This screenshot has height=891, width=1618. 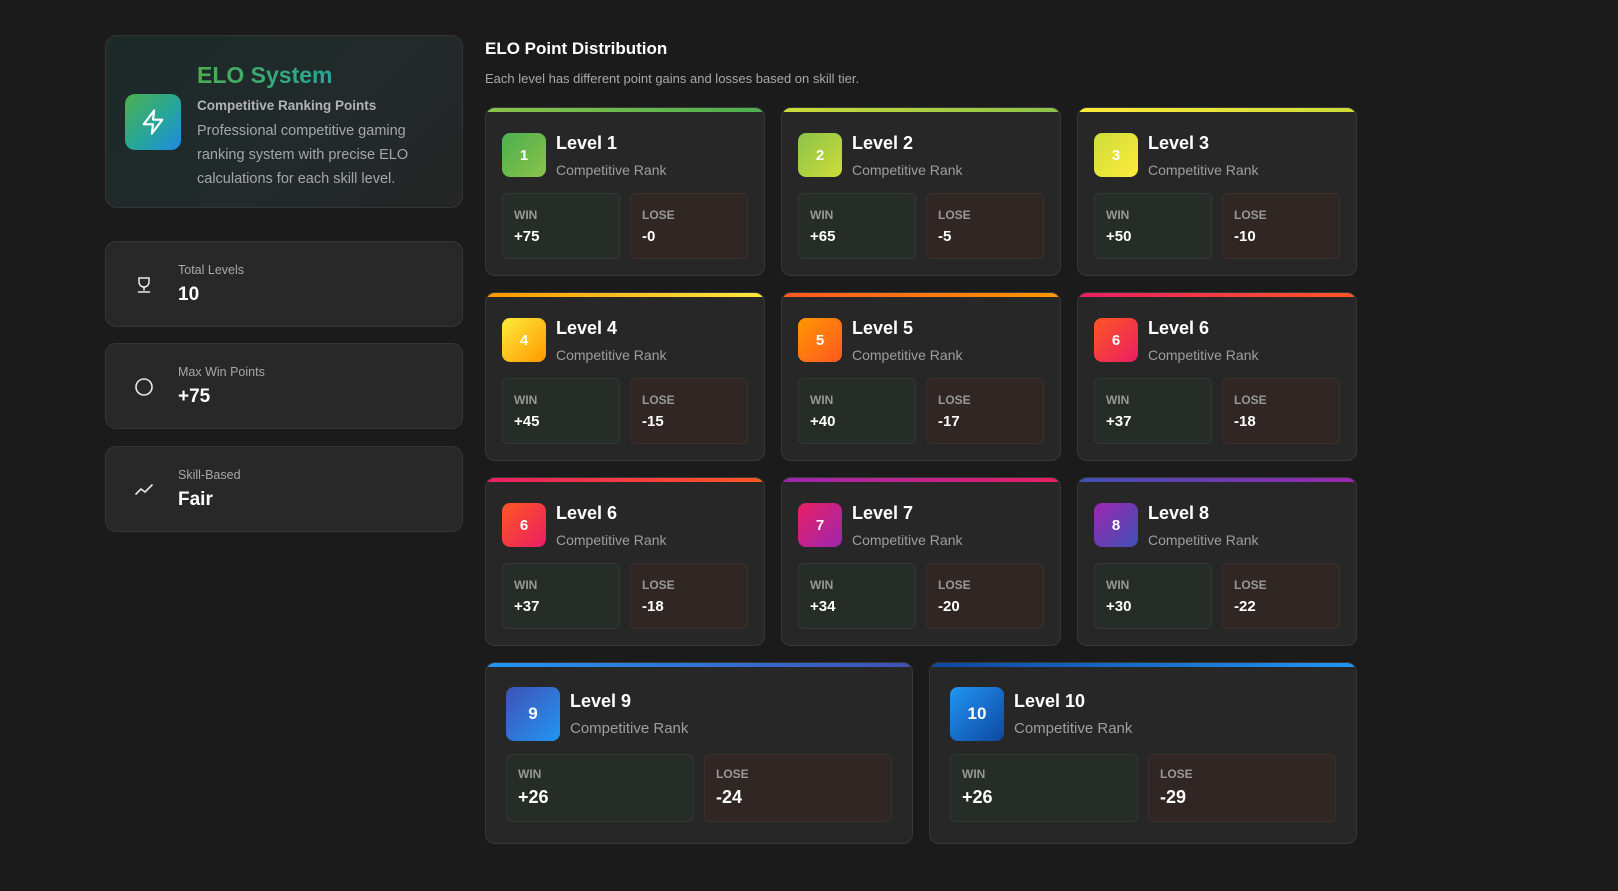 What do you see at coordinates (921, 376) in the screenshot?
I see `level-card: 5 Level 5 Competitive Rank WIN +40 LOSE -17` at bounding box center [921, 376].